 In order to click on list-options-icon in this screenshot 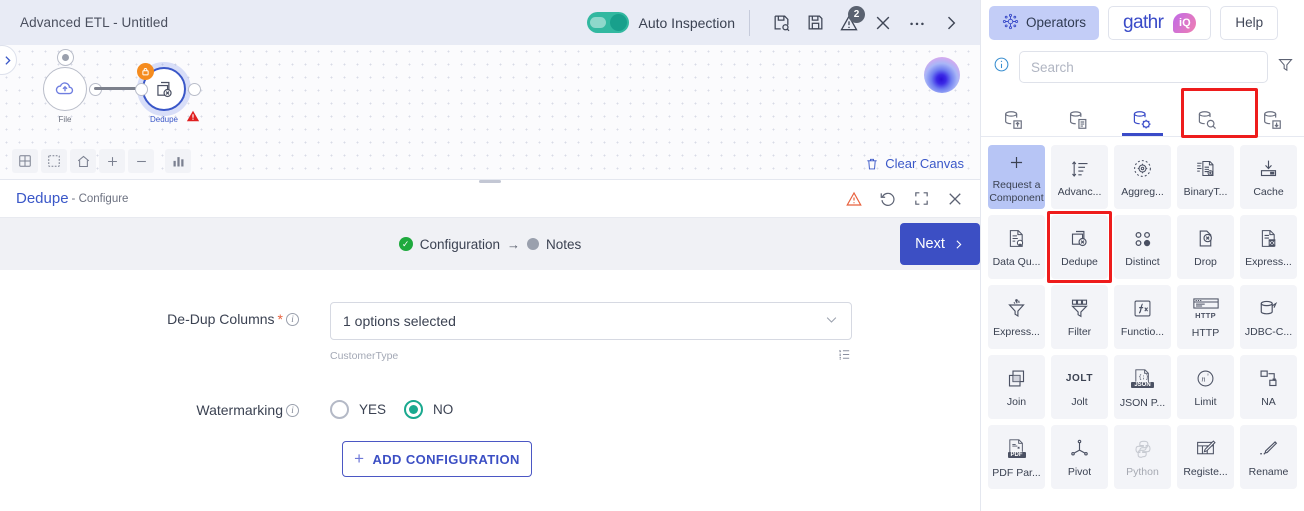, I will do `click(844, 356)`.